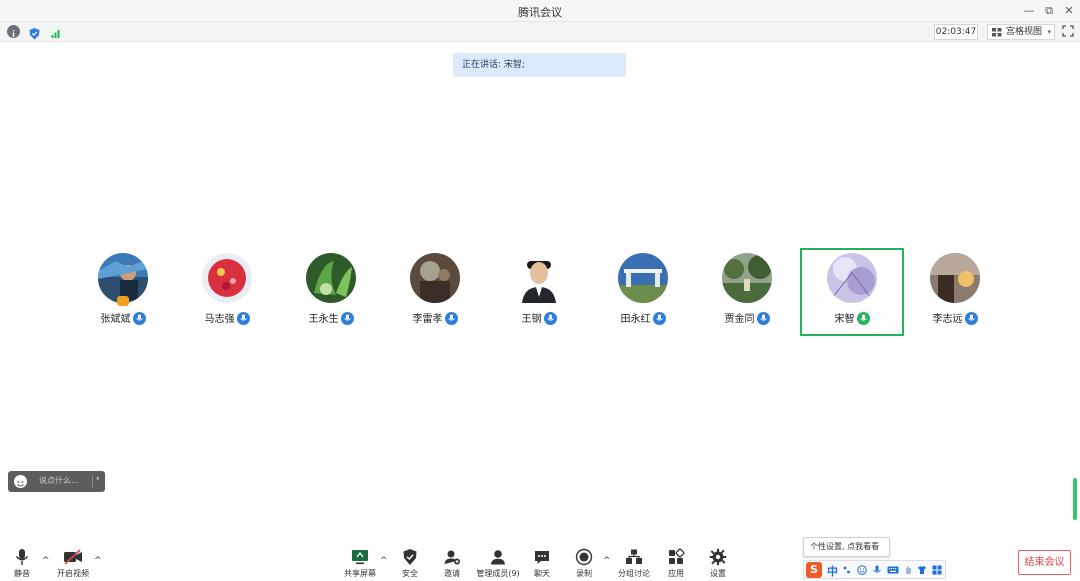 This screenshot has height=581, width=1080. I want to click on meeting-info-bar: 02:03:47 宫格视图 ▾, so click(540, 32).